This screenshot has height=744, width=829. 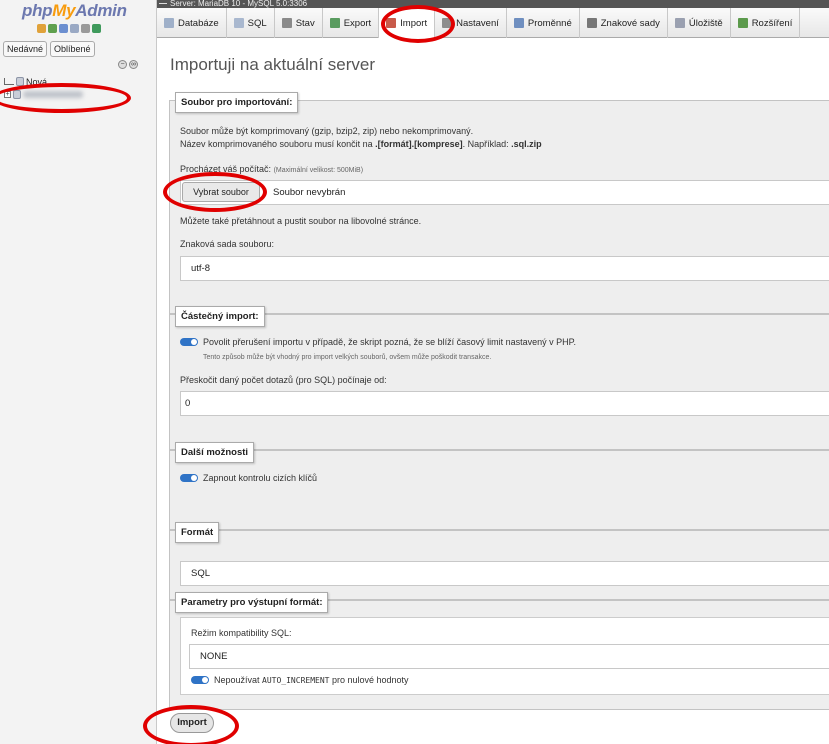 What do you see at coordinates (241, 633) in the screenshot?
I see `compat-mode-label: Režim kompatibility SQL:` at bounding box center [241, 633].